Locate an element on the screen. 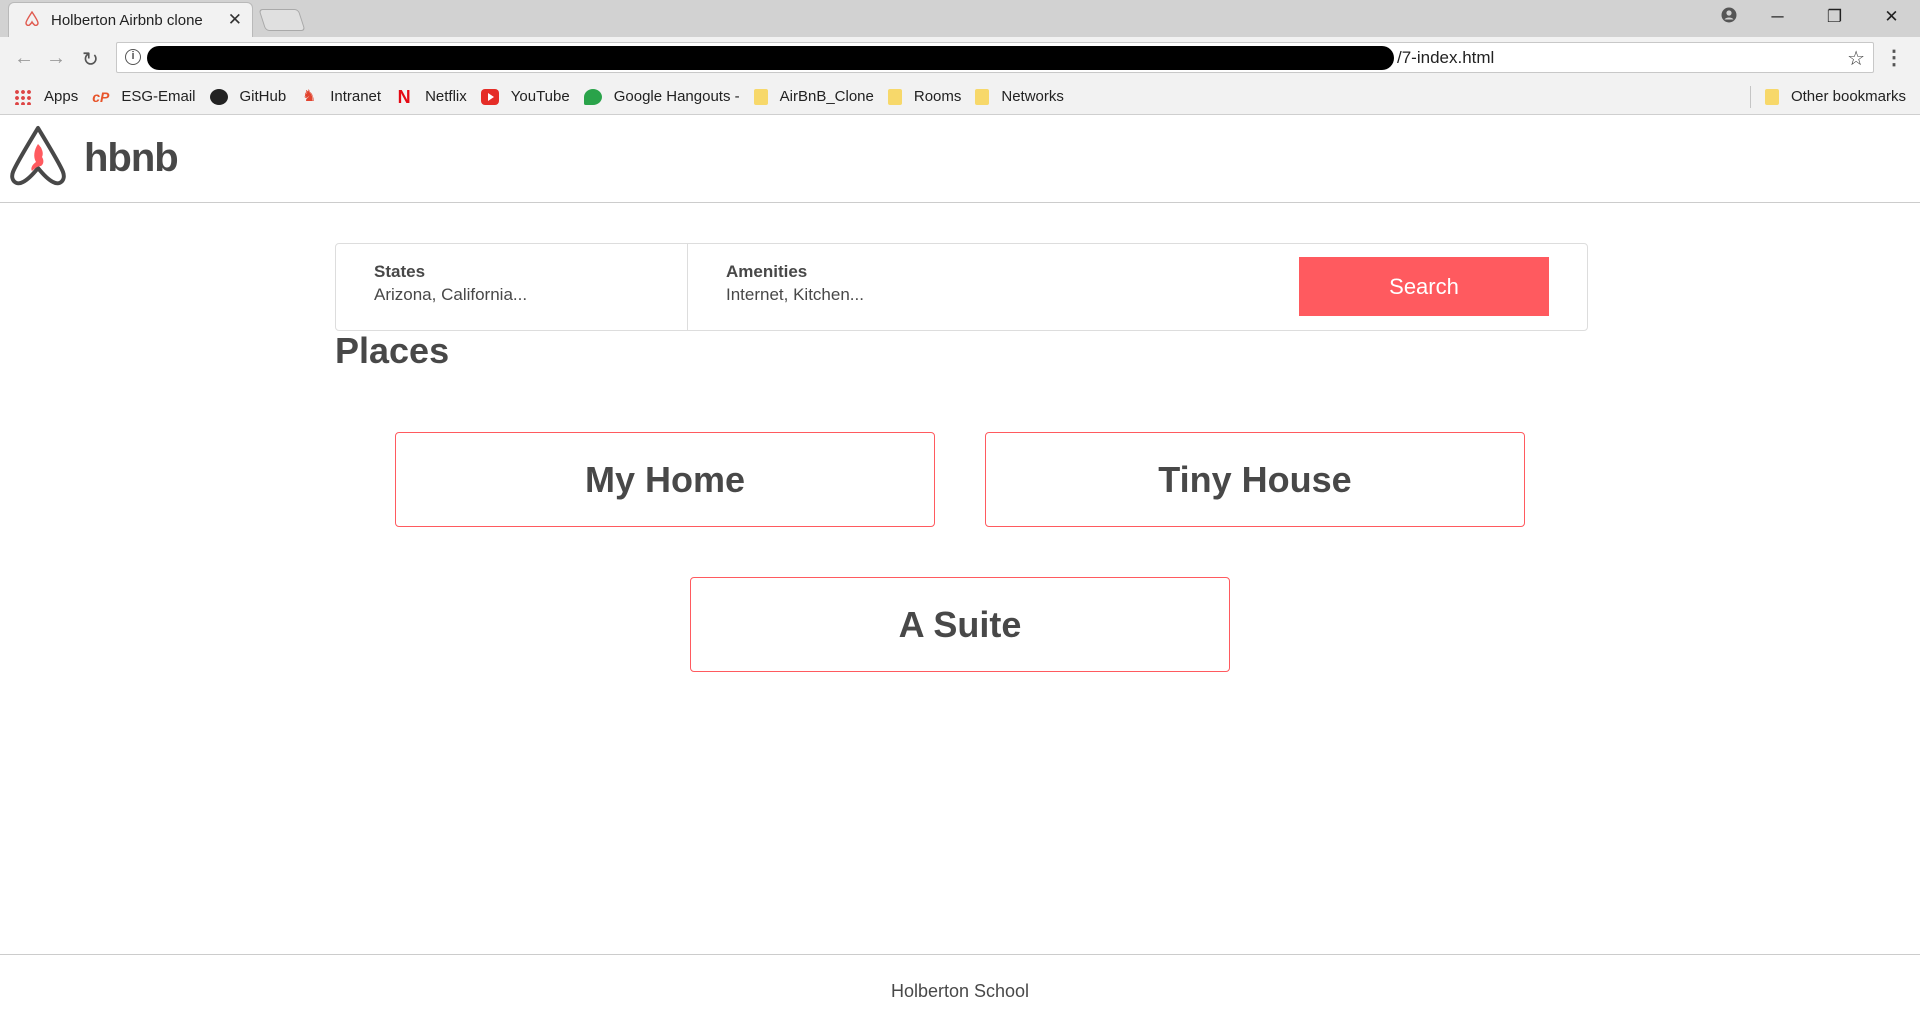 The width and height of the screenshot is (1920, 1030). bookmark-star-icon: ☆ is located at coordinates (1856, 58).